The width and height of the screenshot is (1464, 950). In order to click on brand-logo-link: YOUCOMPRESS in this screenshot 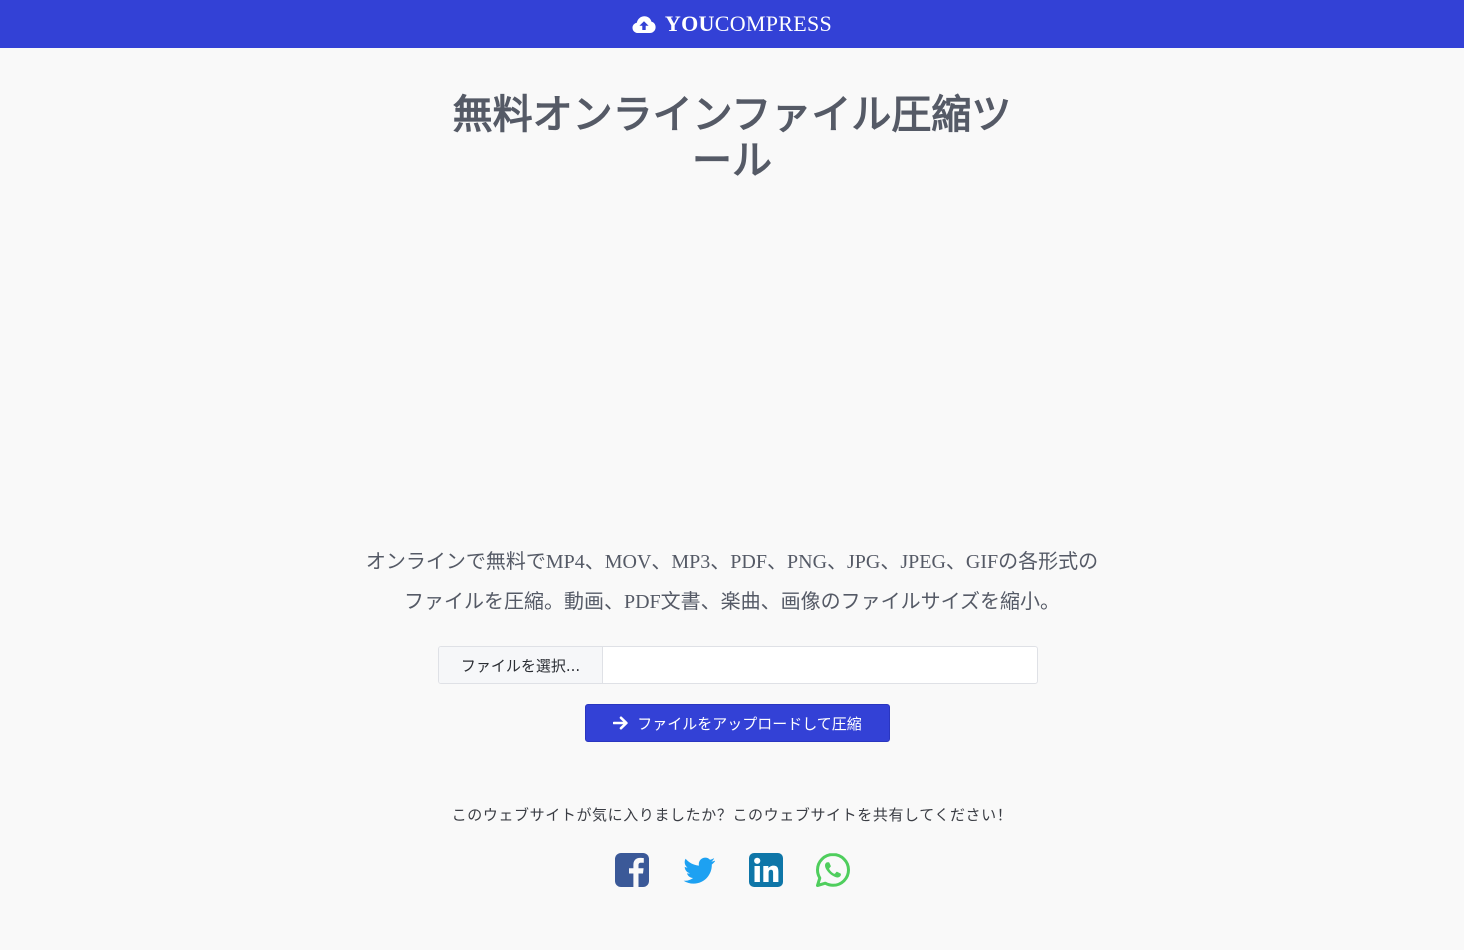, I will do `click(732, 24)`.